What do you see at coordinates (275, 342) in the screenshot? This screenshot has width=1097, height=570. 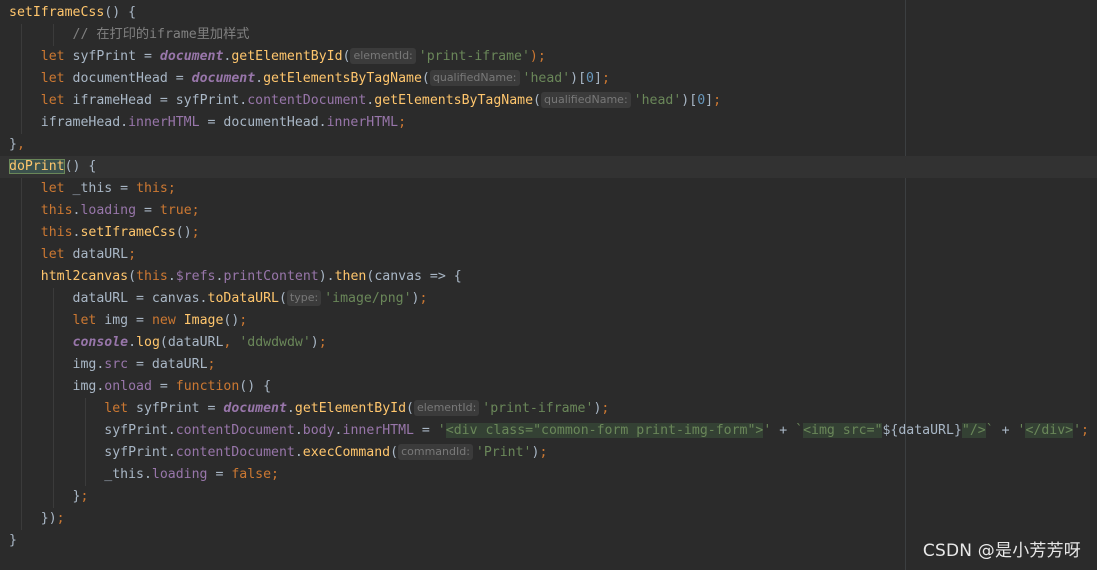 I see `code-token: 'ddwdwdw'` at bounding box center [275, 342].